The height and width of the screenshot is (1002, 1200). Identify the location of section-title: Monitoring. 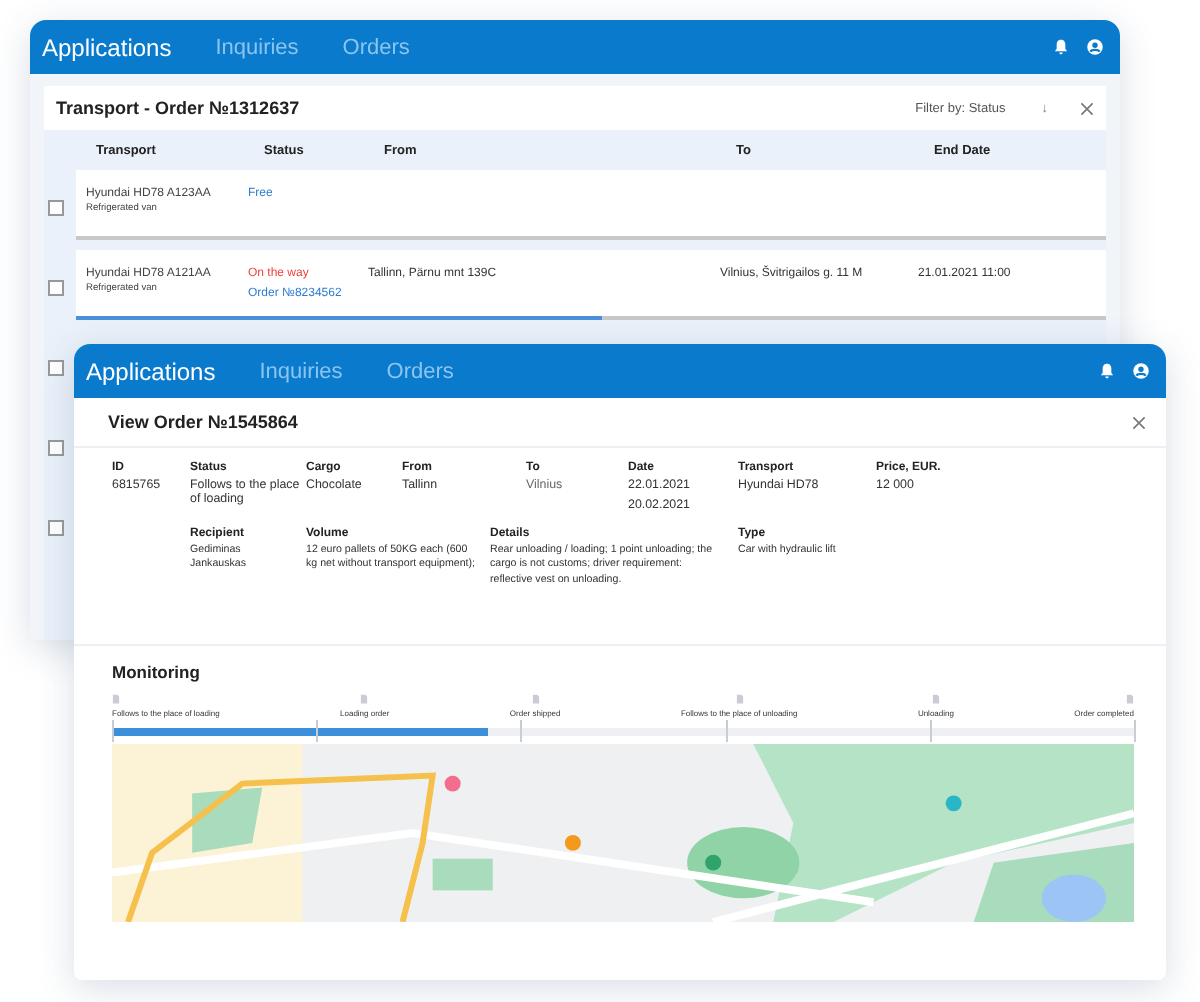
(157, 671).